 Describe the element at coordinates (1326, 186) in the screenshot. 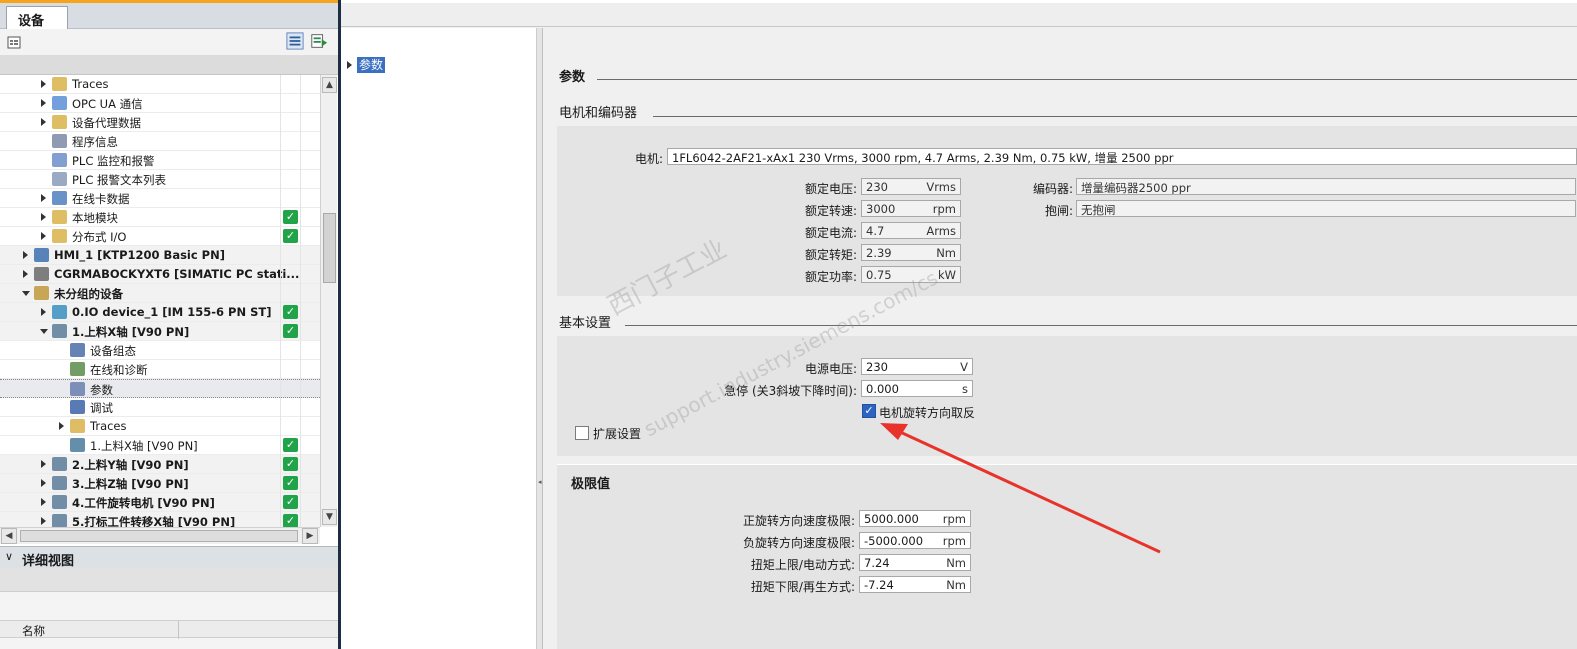

I see `encoder-field: 增量编码器2500 ppr` at that location.